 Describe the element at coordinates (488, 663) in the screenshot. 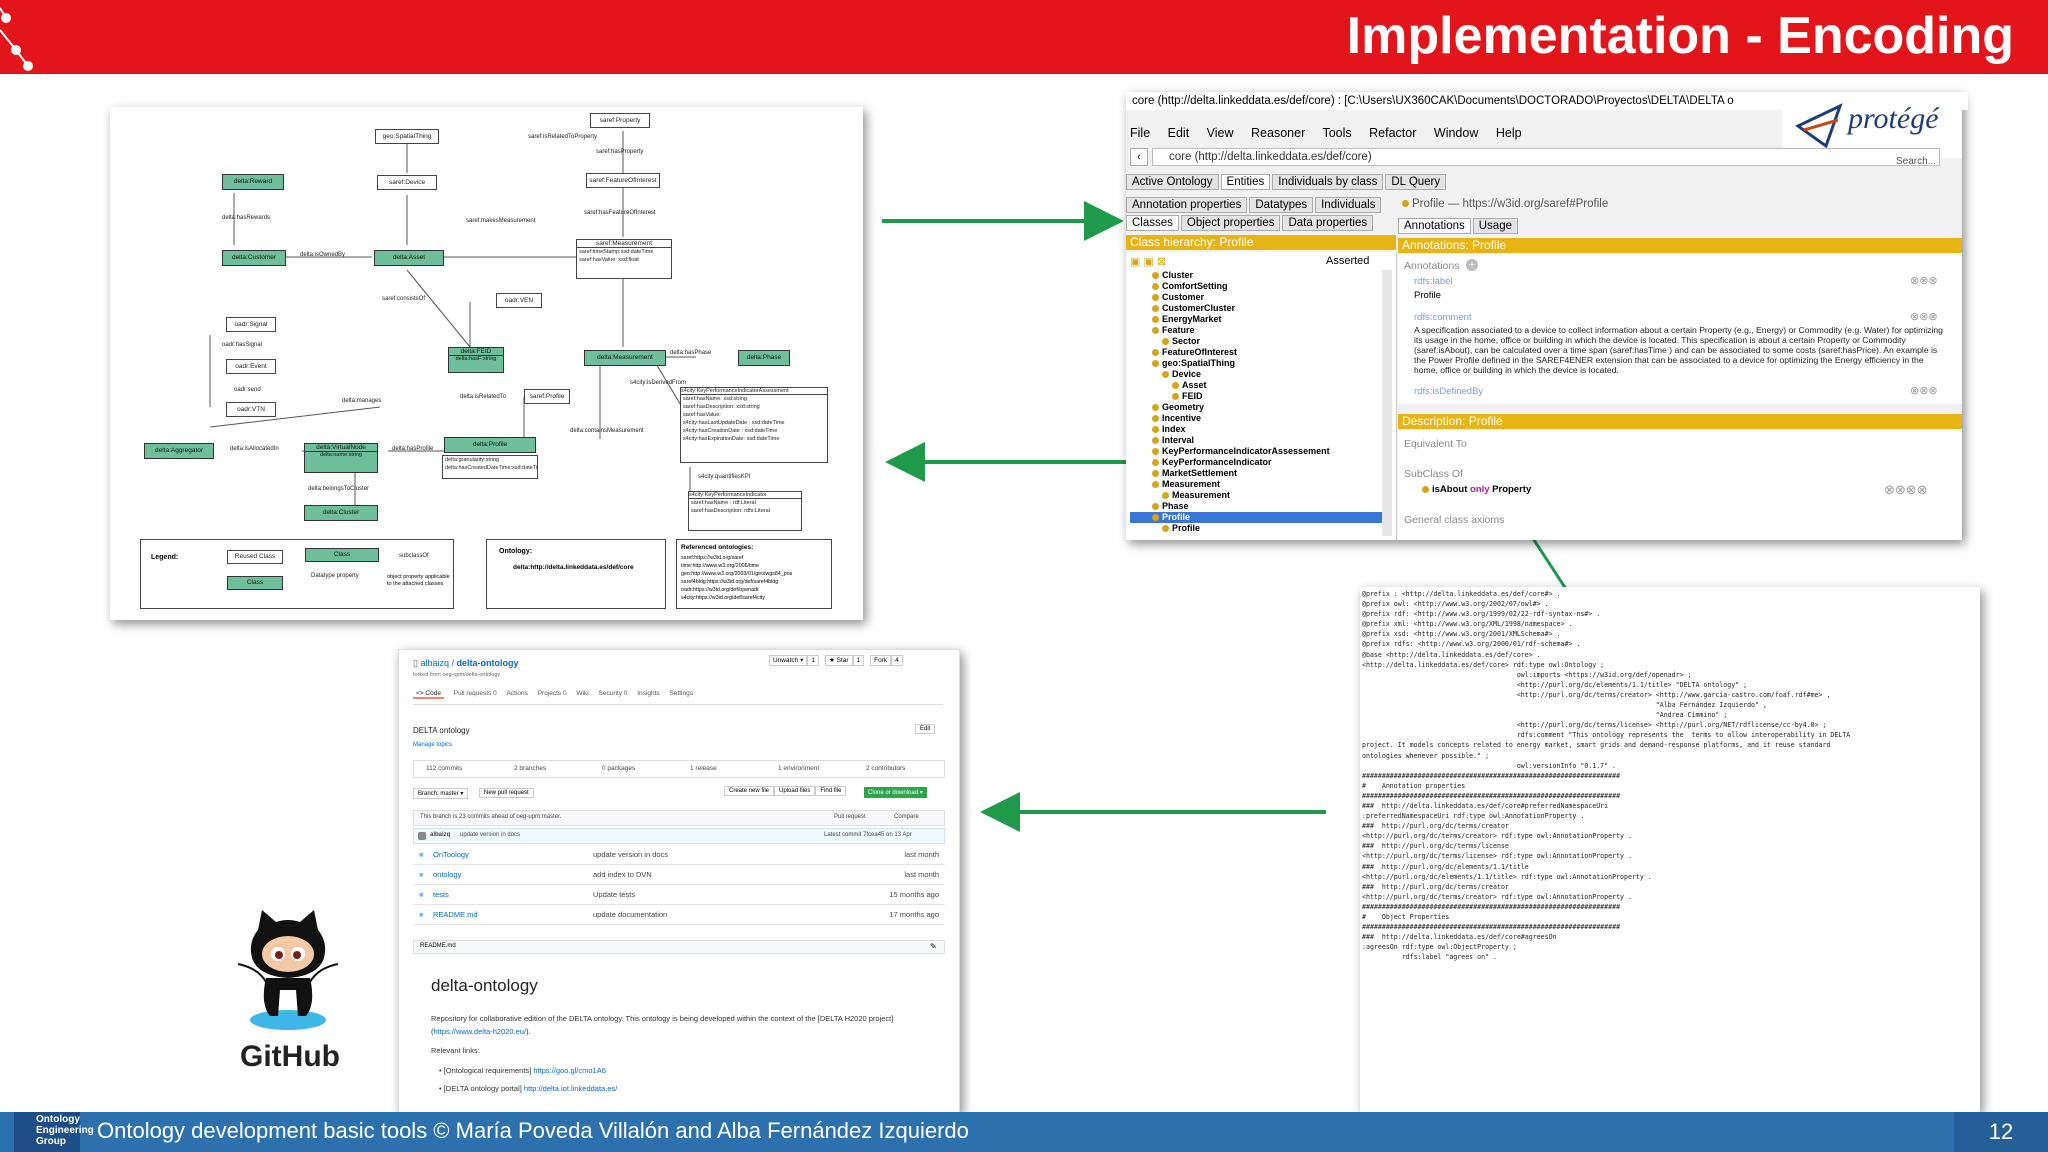

I see `repo-name: delta-ontology` at that location.